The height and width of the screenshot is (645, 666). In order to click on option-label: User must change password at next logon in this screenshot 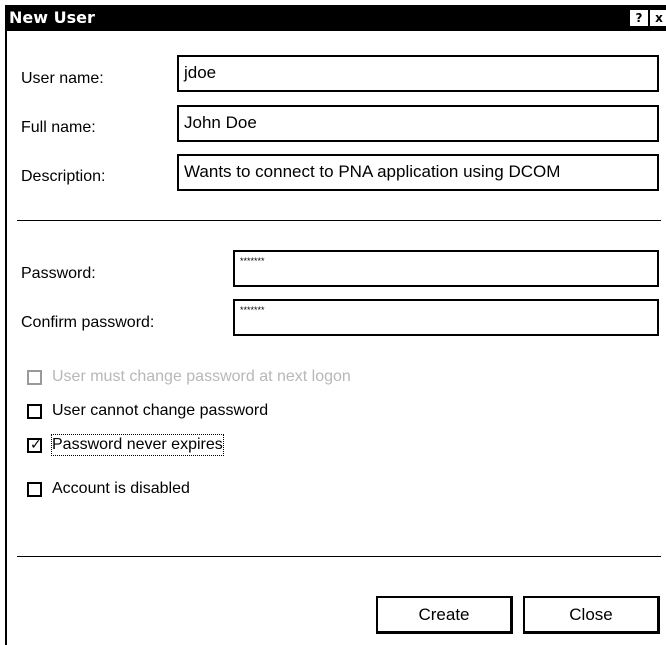, I will do `click(201, 376)`.